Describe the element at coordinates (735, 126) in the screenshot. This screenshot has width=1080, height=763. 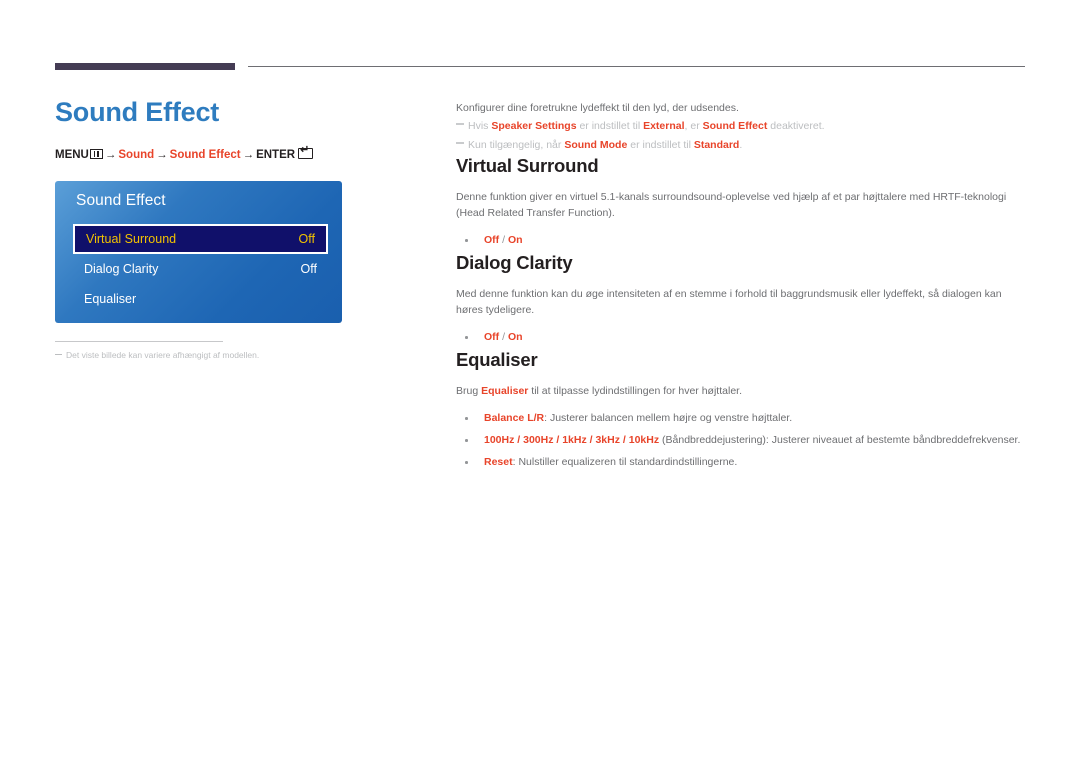
I see `note-bold-3: Sound Effect` at that location.